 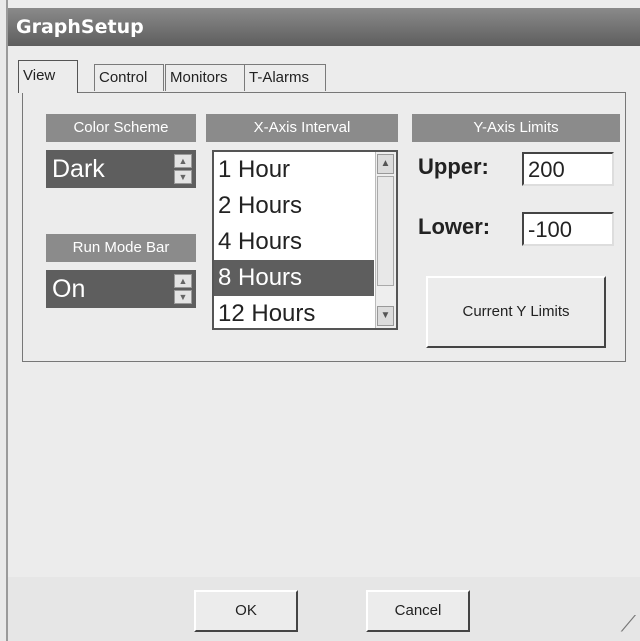 What do you see at coordinates (129, 77) in the screenshot?
I see `tab-control: Control` at bounding box center [129, 77].